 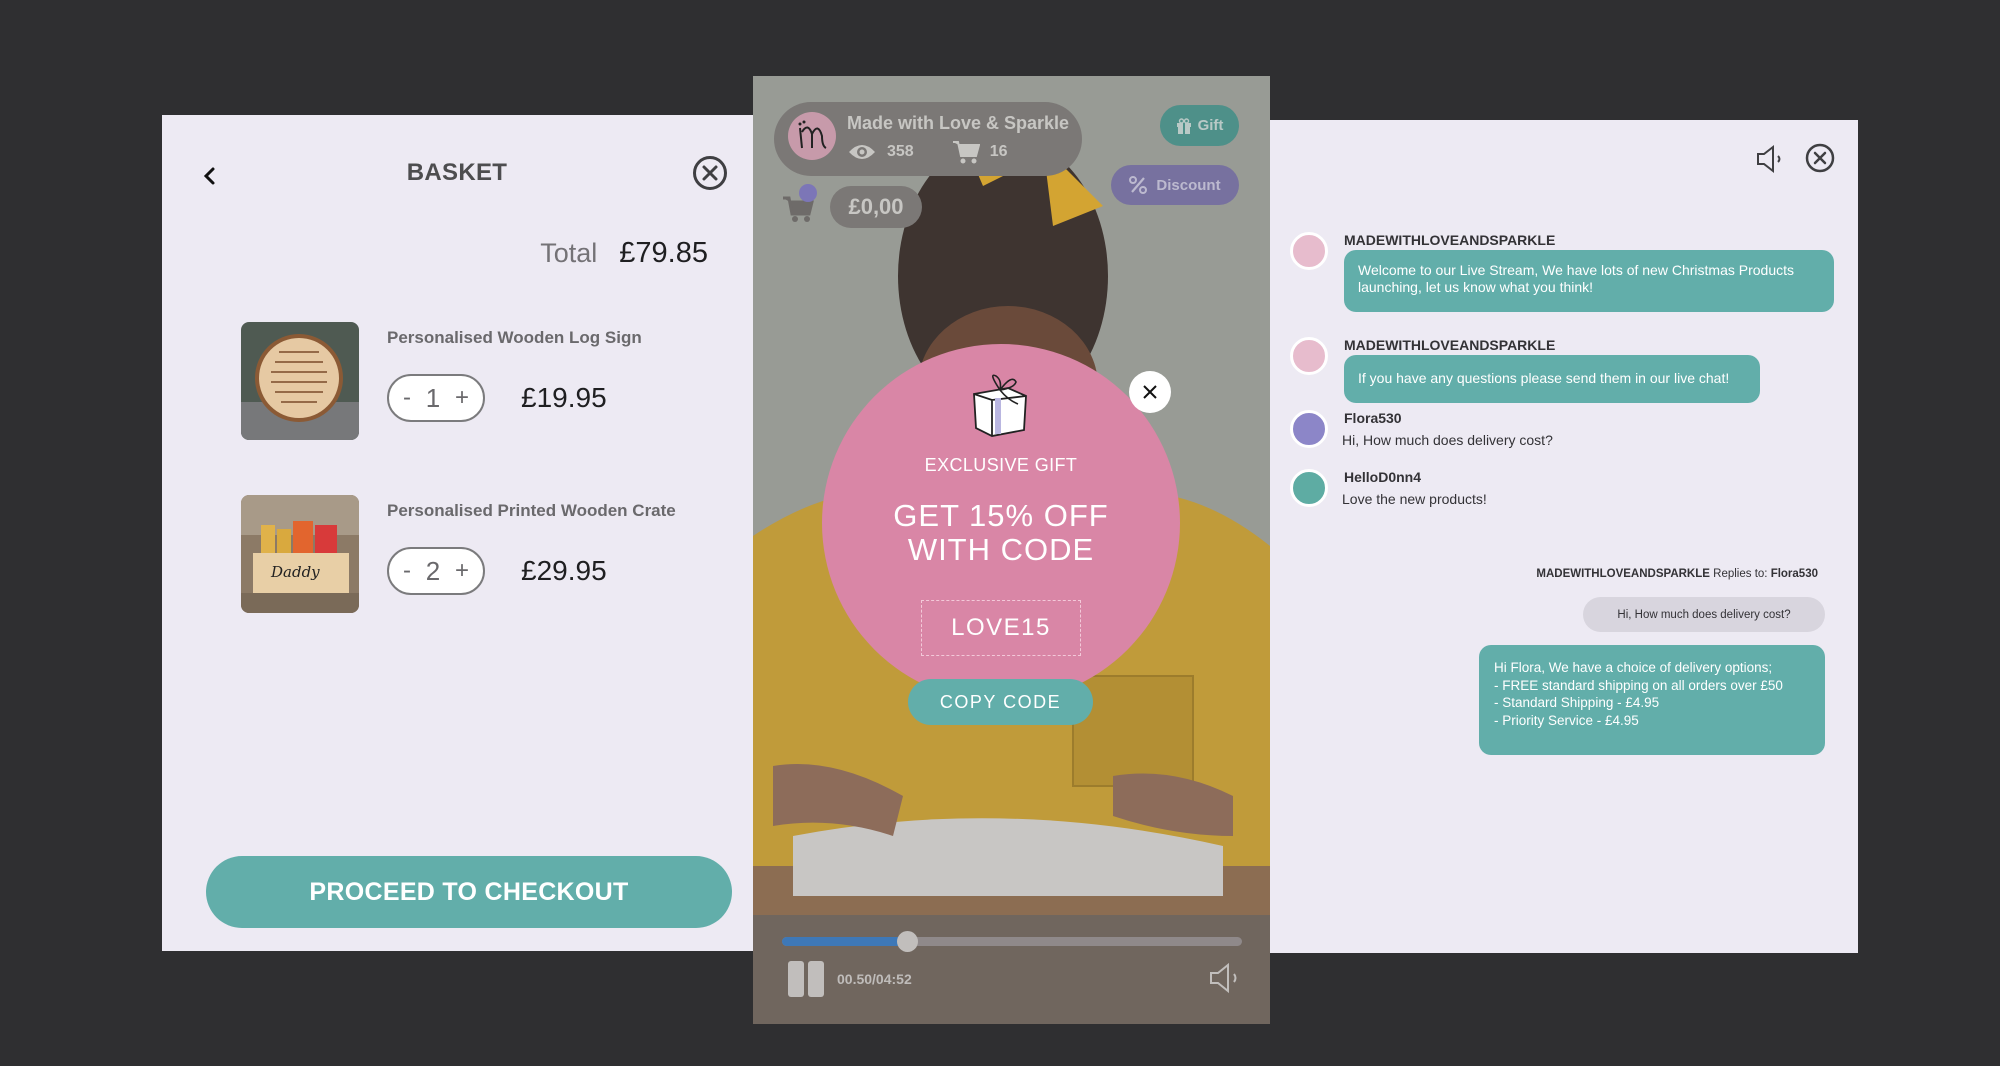 What do you see at coordinates (1188, 185) in the screenshot?
I see `discount-label: Discount` at bounding box center [1188, 185].